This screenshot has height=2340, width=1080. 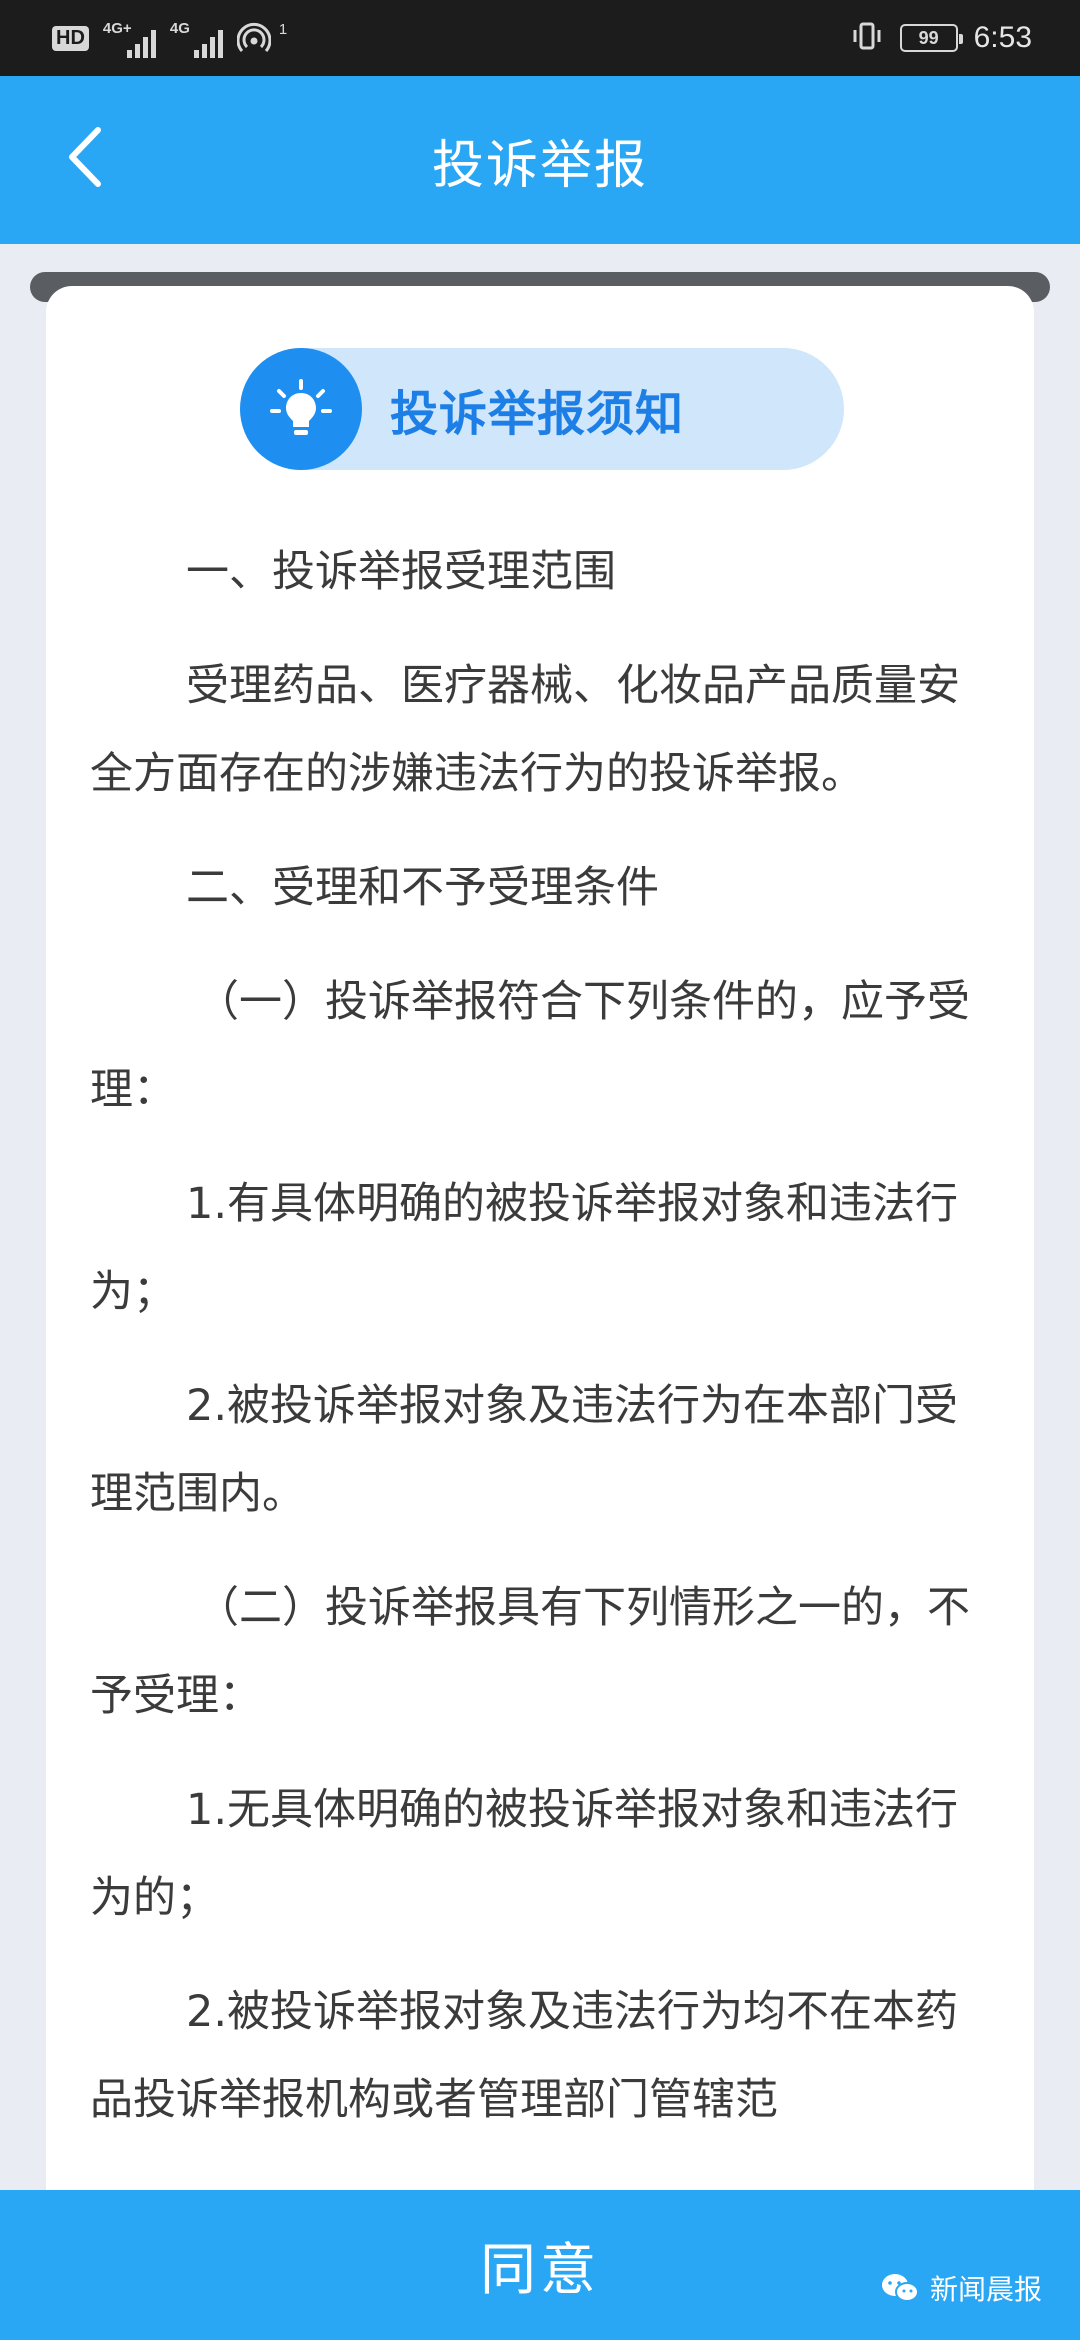 What do you see at coordinates (525, 730) in the screenshot?
I see `paragraph-scope: 受理药品、医疗器械、化妆品产品质量安全方面存在的涉嫌违法行为的投诉举报。` at bounding box center [525, 730].